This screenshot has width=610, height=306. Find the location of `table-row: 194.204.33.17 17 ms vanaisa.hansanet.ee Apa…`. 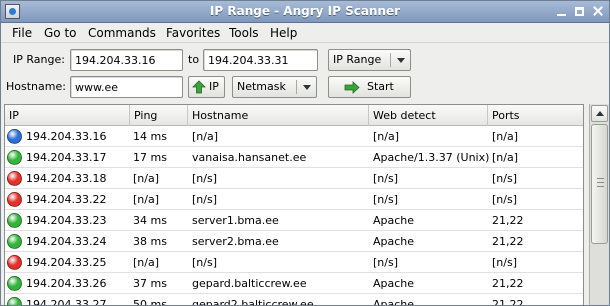

table-row: 194.204.33.17 17 ms vanaisa.hansanet.ee Apa… is located at coordinates (294, 157).